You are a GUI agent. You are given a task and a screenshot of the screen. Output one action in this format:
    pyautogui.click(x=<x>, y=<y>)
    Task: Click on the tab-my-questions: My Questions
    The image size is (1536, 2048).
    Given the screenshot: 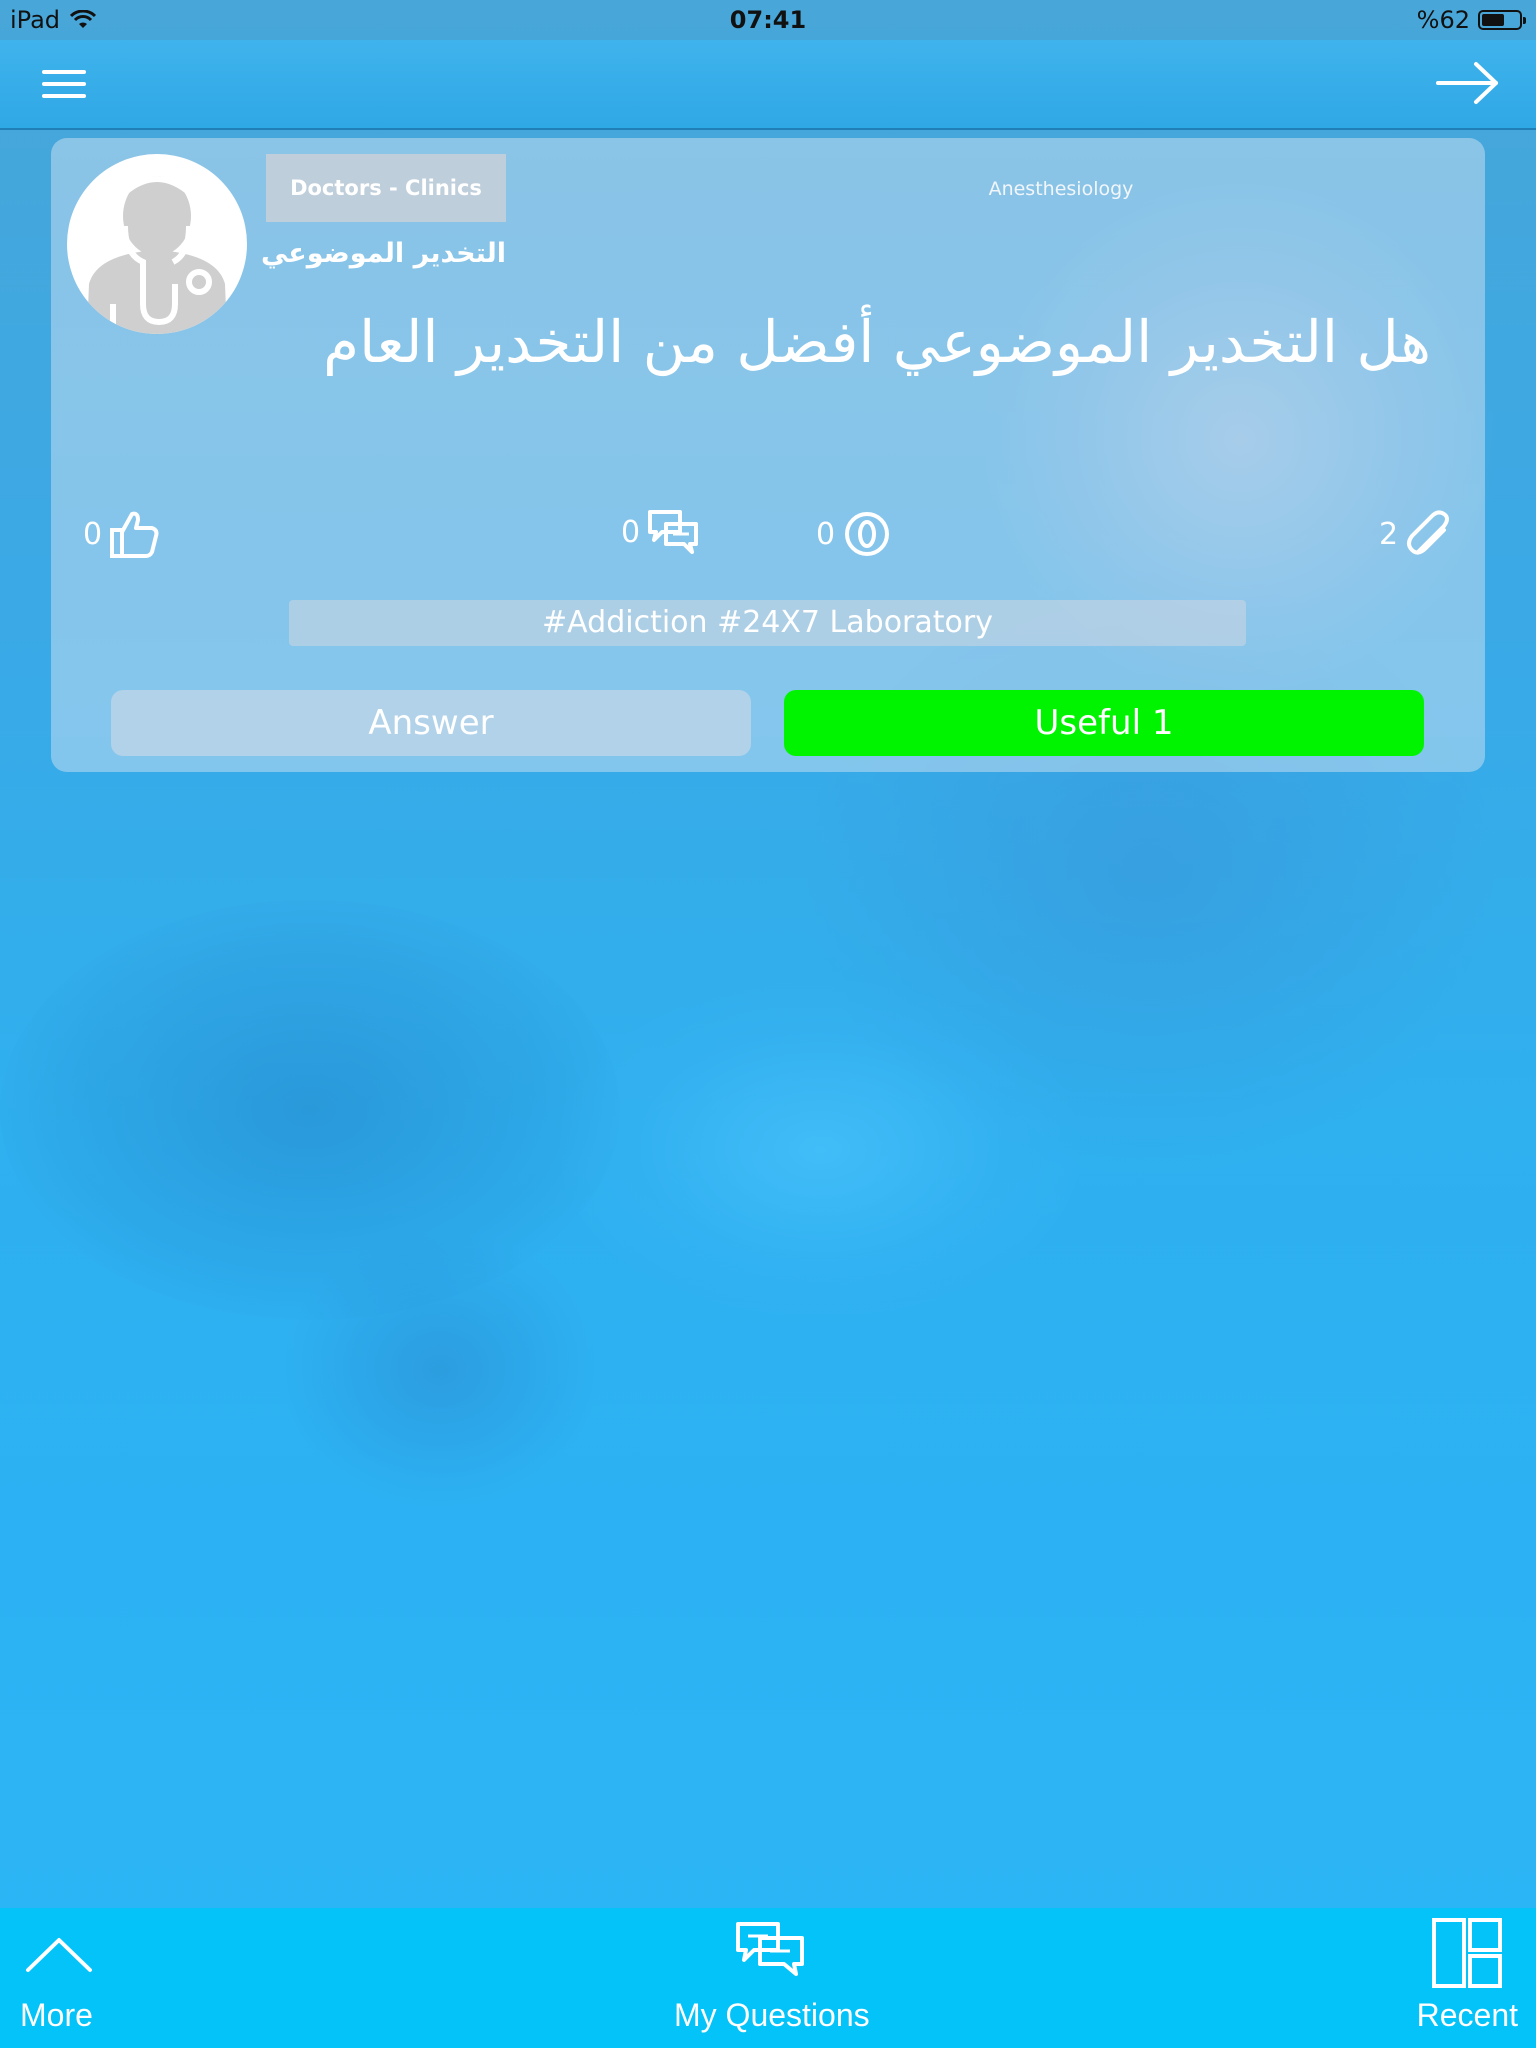 What is the action you would take?
    pyautogui.click(x=770, y=1978)
    